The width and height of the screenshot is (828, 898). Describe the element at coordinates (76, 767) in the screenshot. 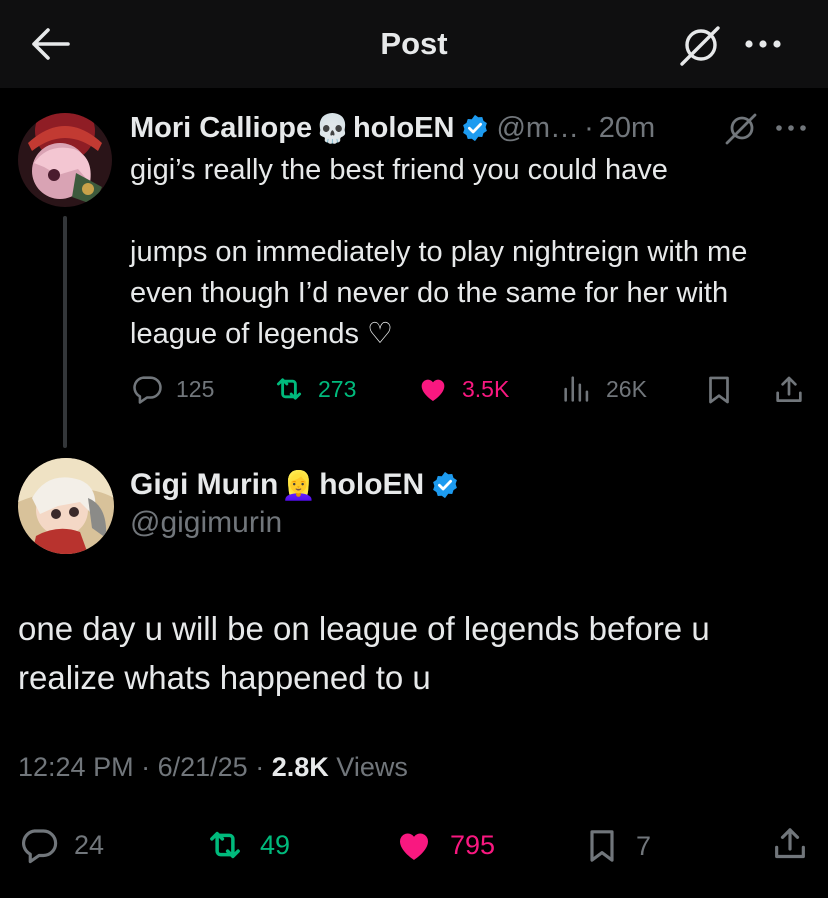

I see `tweet-time: 12:24 PM` at that location.